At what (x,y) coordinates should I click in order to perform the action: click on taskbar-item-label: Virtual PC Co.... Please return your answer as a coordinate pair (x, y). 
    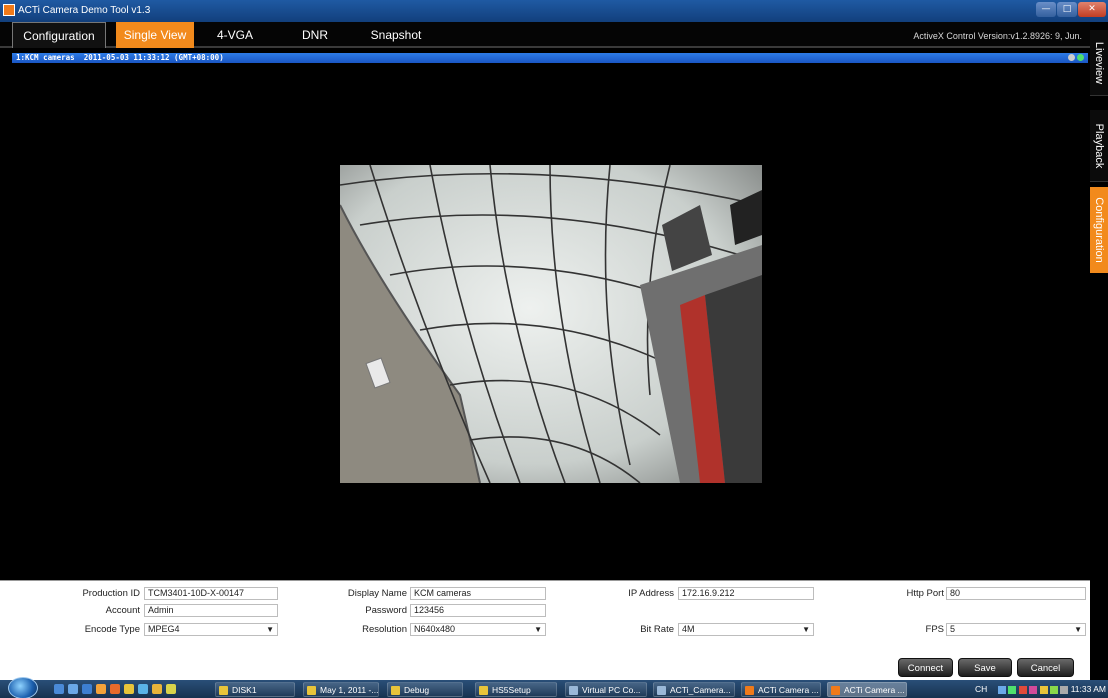
    Looking at the image, I should click on (611, 690).